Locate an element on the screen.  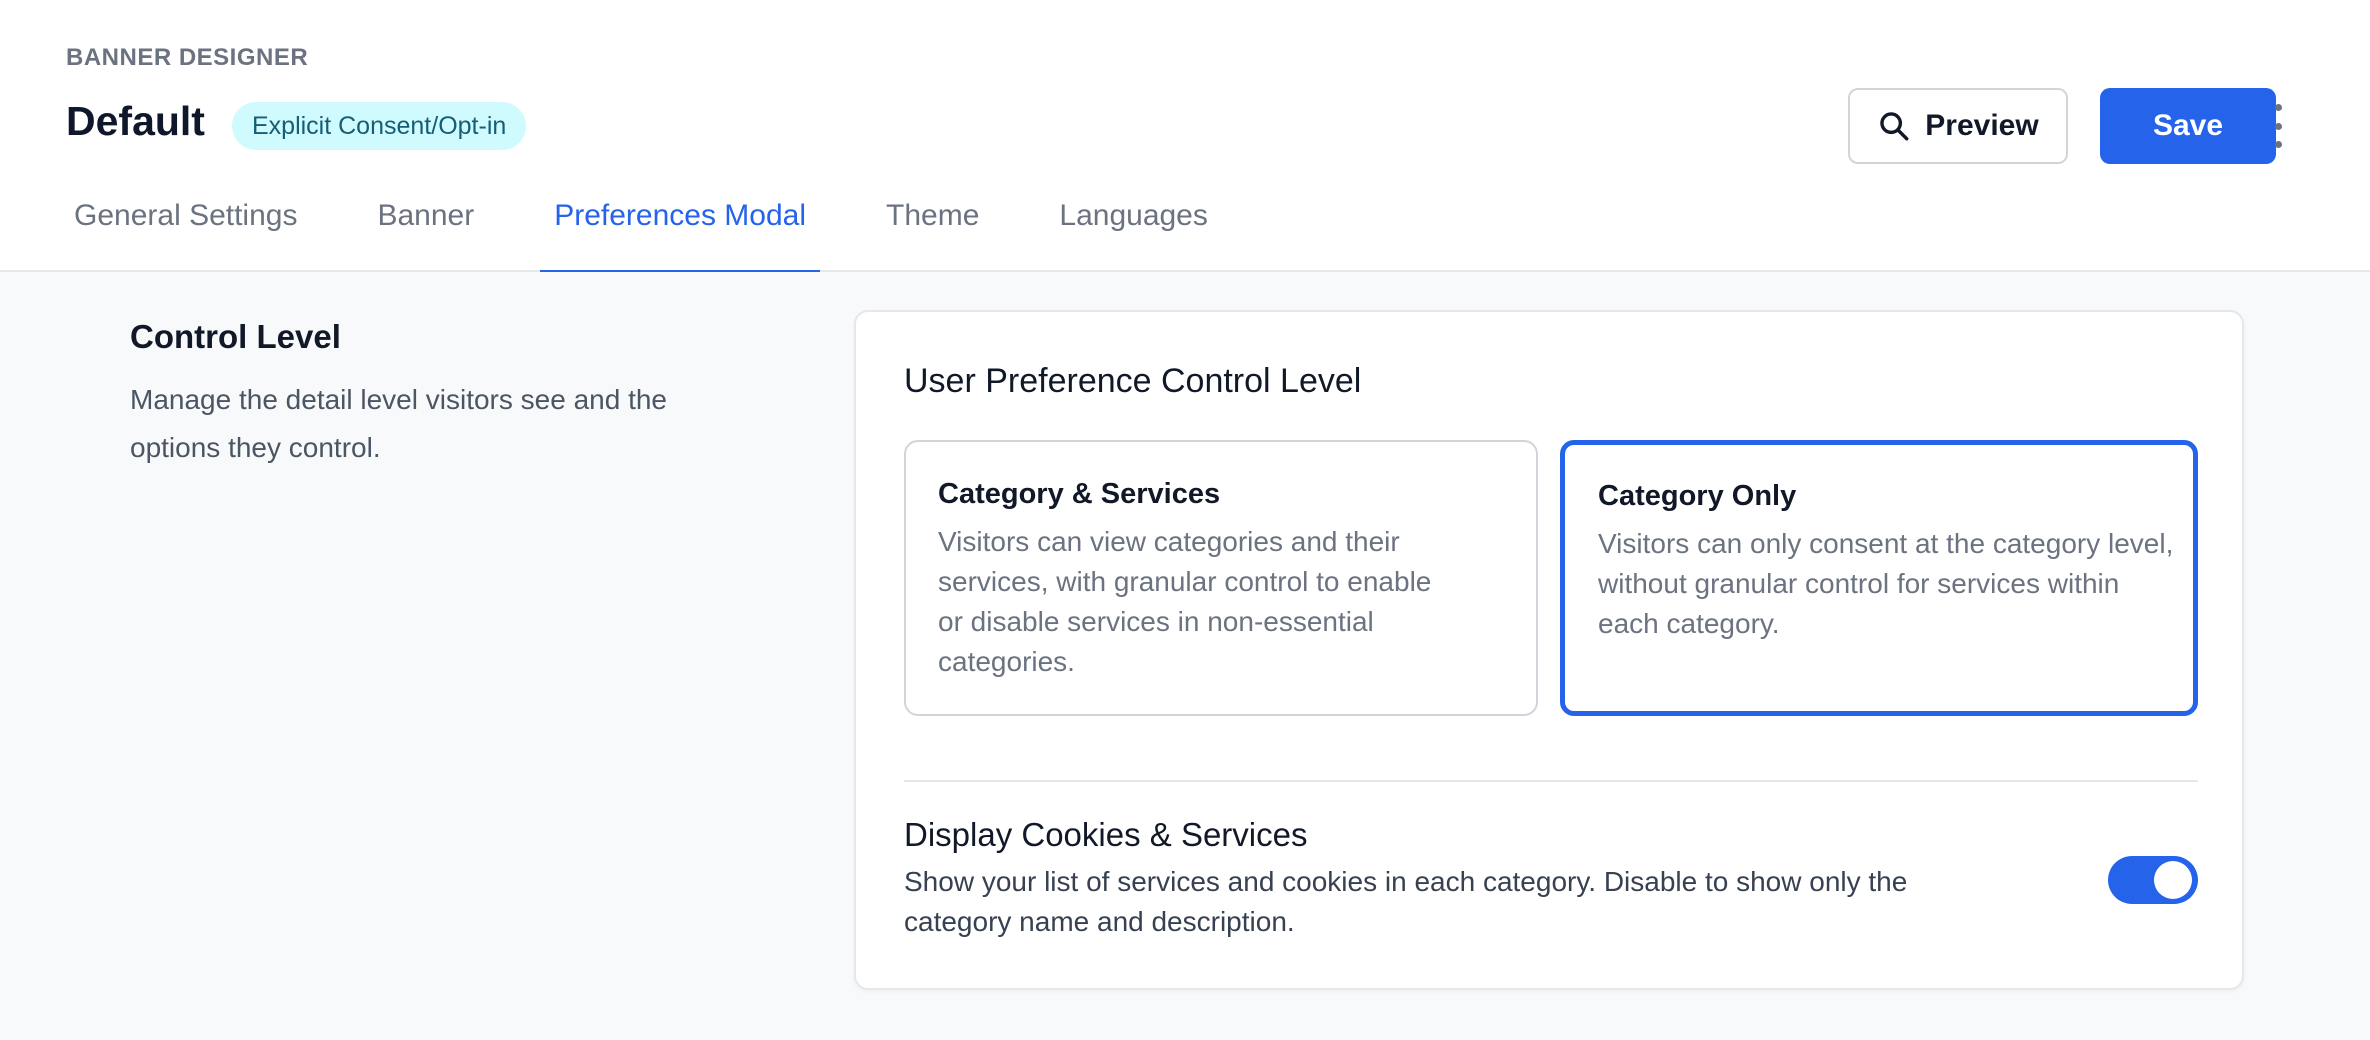
divider is located at coordinates (1551, 781).